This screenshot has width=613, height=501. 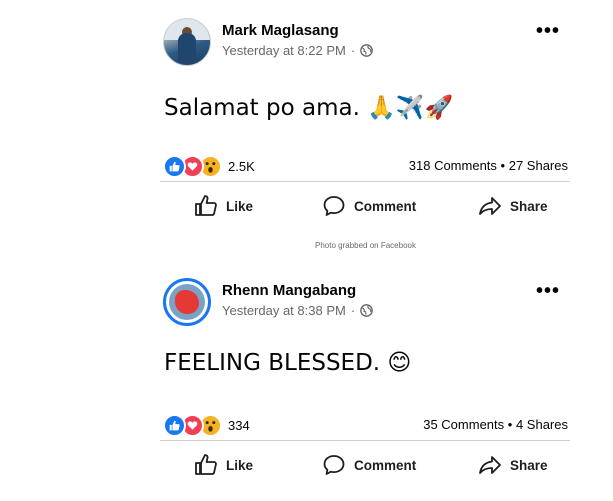 I want to click on engagement-counts: 318 Comments • 27 Shares, so click(x=488, y=165).